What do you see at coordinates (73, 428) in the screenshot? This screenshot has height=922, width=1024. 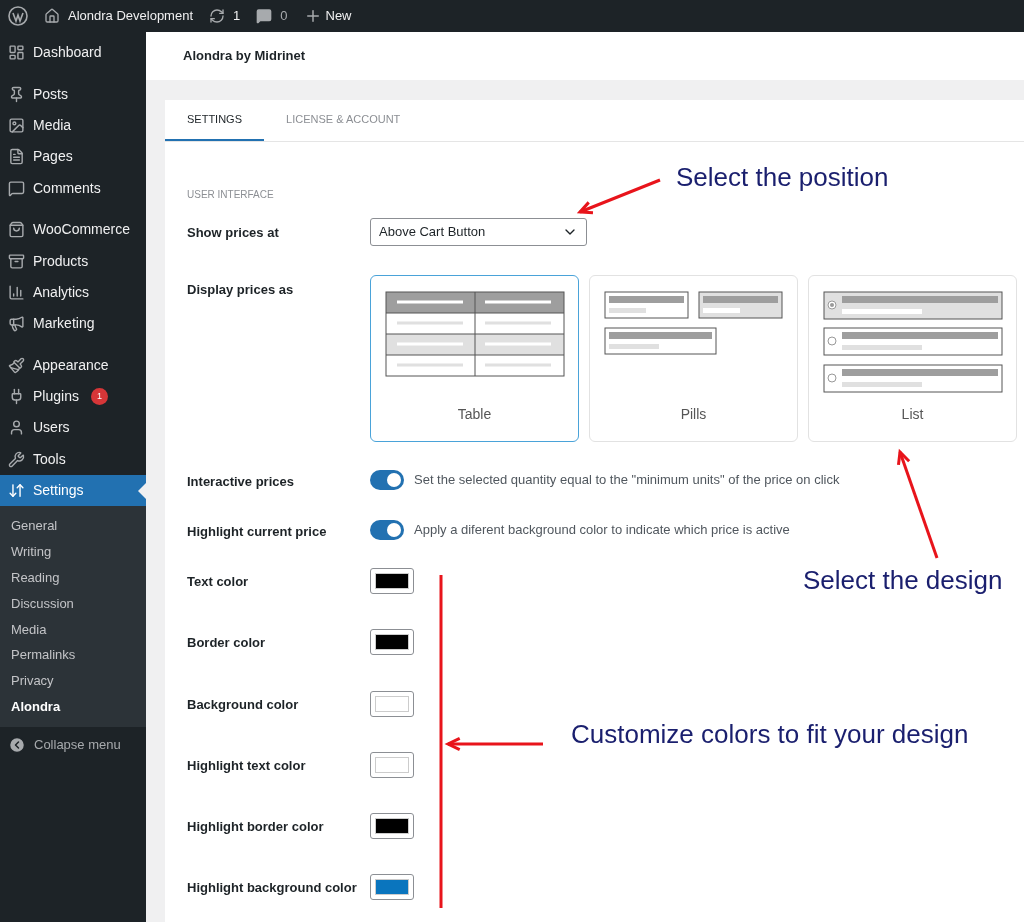 I see `sidebar-item: Users` at bounding box center [73, 428].